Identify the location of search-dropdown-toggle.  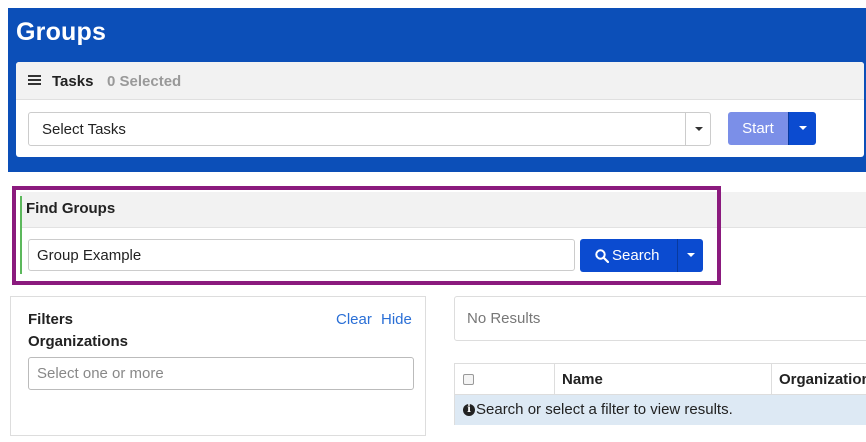
(690, 255).